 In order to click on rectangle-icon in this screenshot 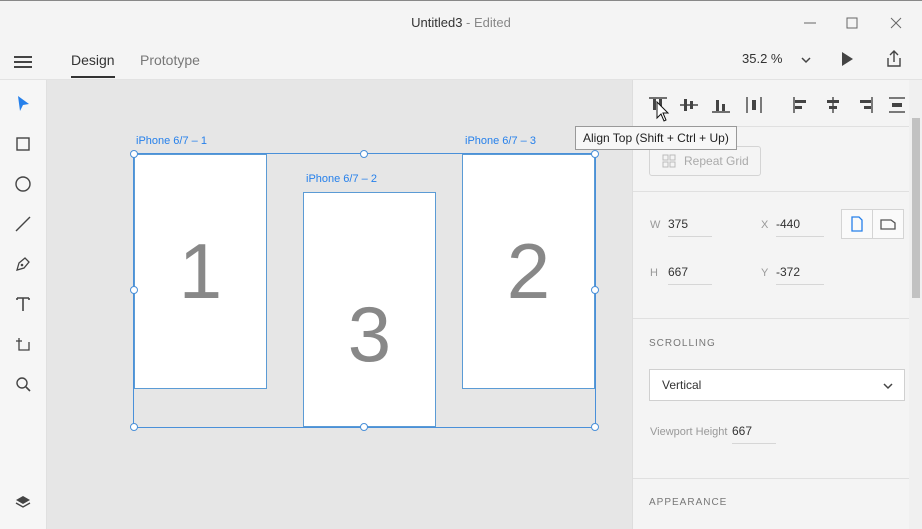, I will do `click(23, 144)`.